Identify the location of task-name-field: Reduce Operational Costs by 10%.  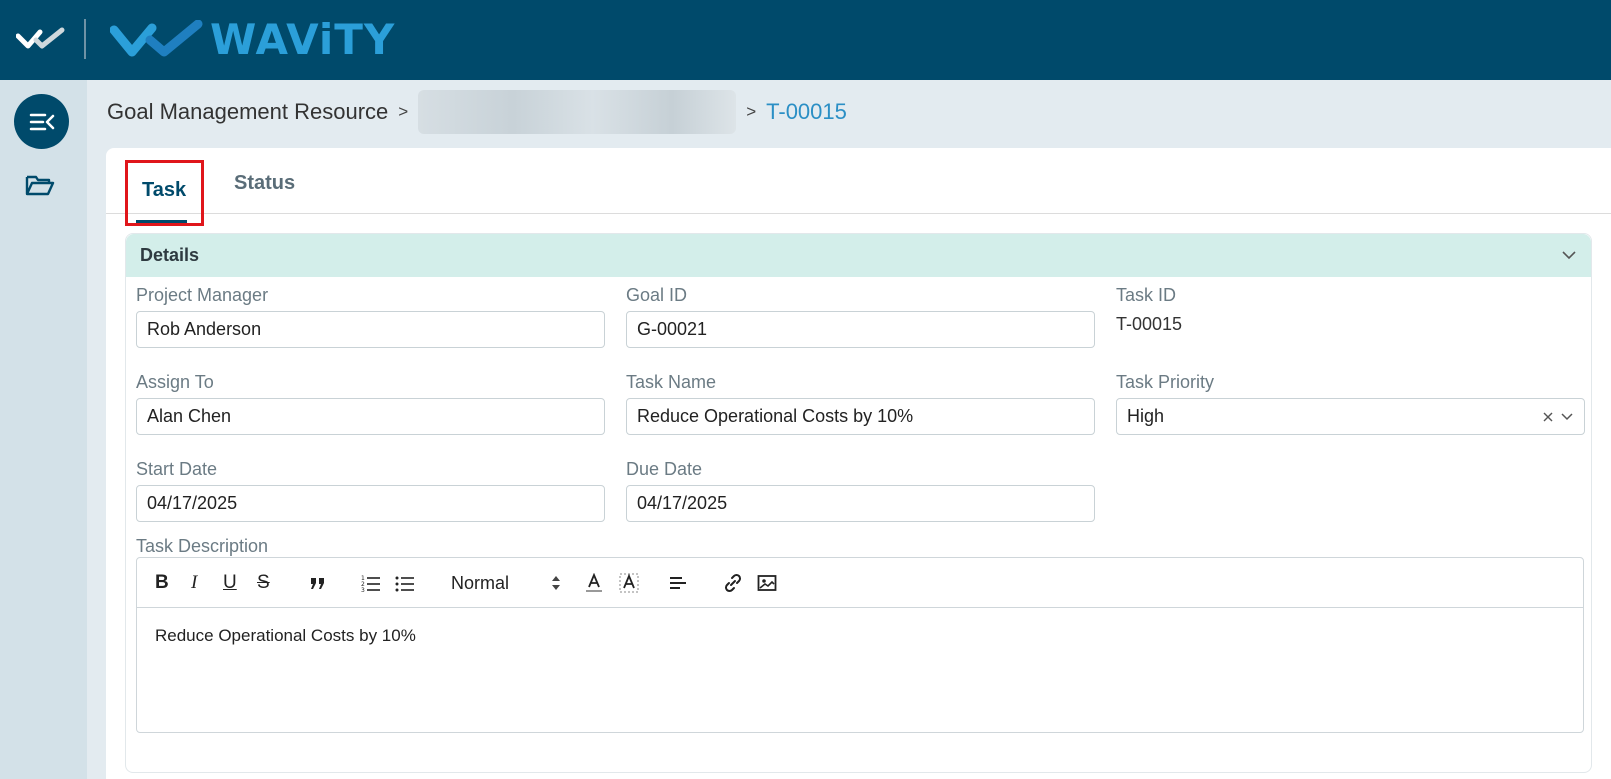
(860, 416).